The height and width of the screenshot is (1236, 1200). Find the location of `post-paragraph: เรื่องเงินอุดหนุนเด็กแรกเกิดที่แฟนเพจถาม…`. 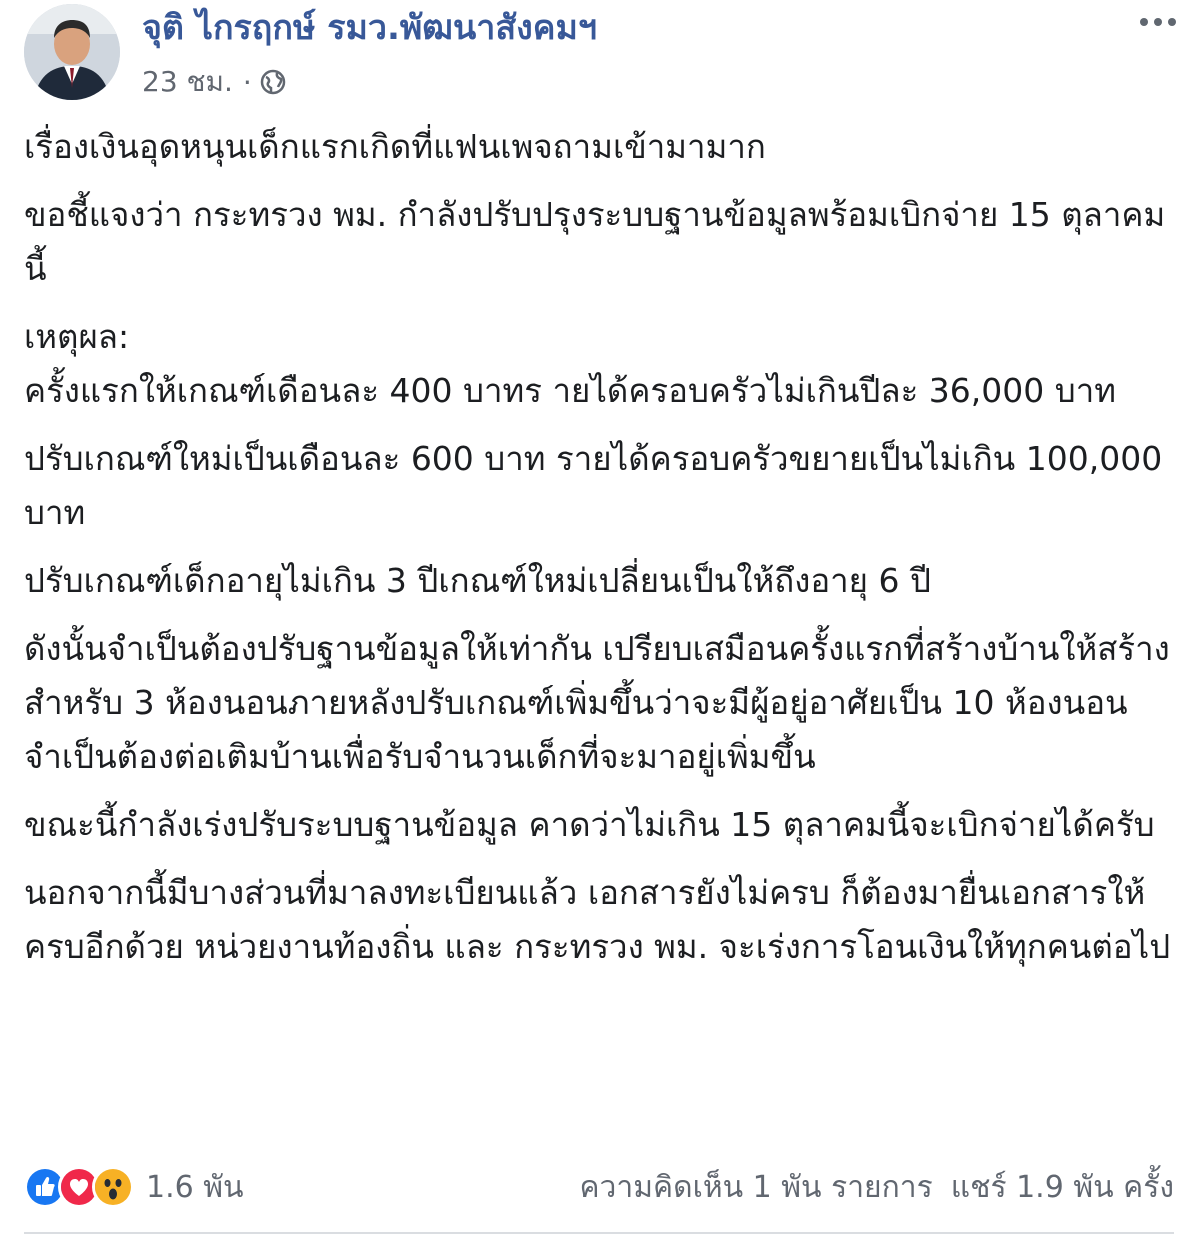

post-paragraph: เรื่องเงินอุดหนุนเด็กแรกเกิดที่แฟนเพจถาม… is located at coordinates (395, 146).